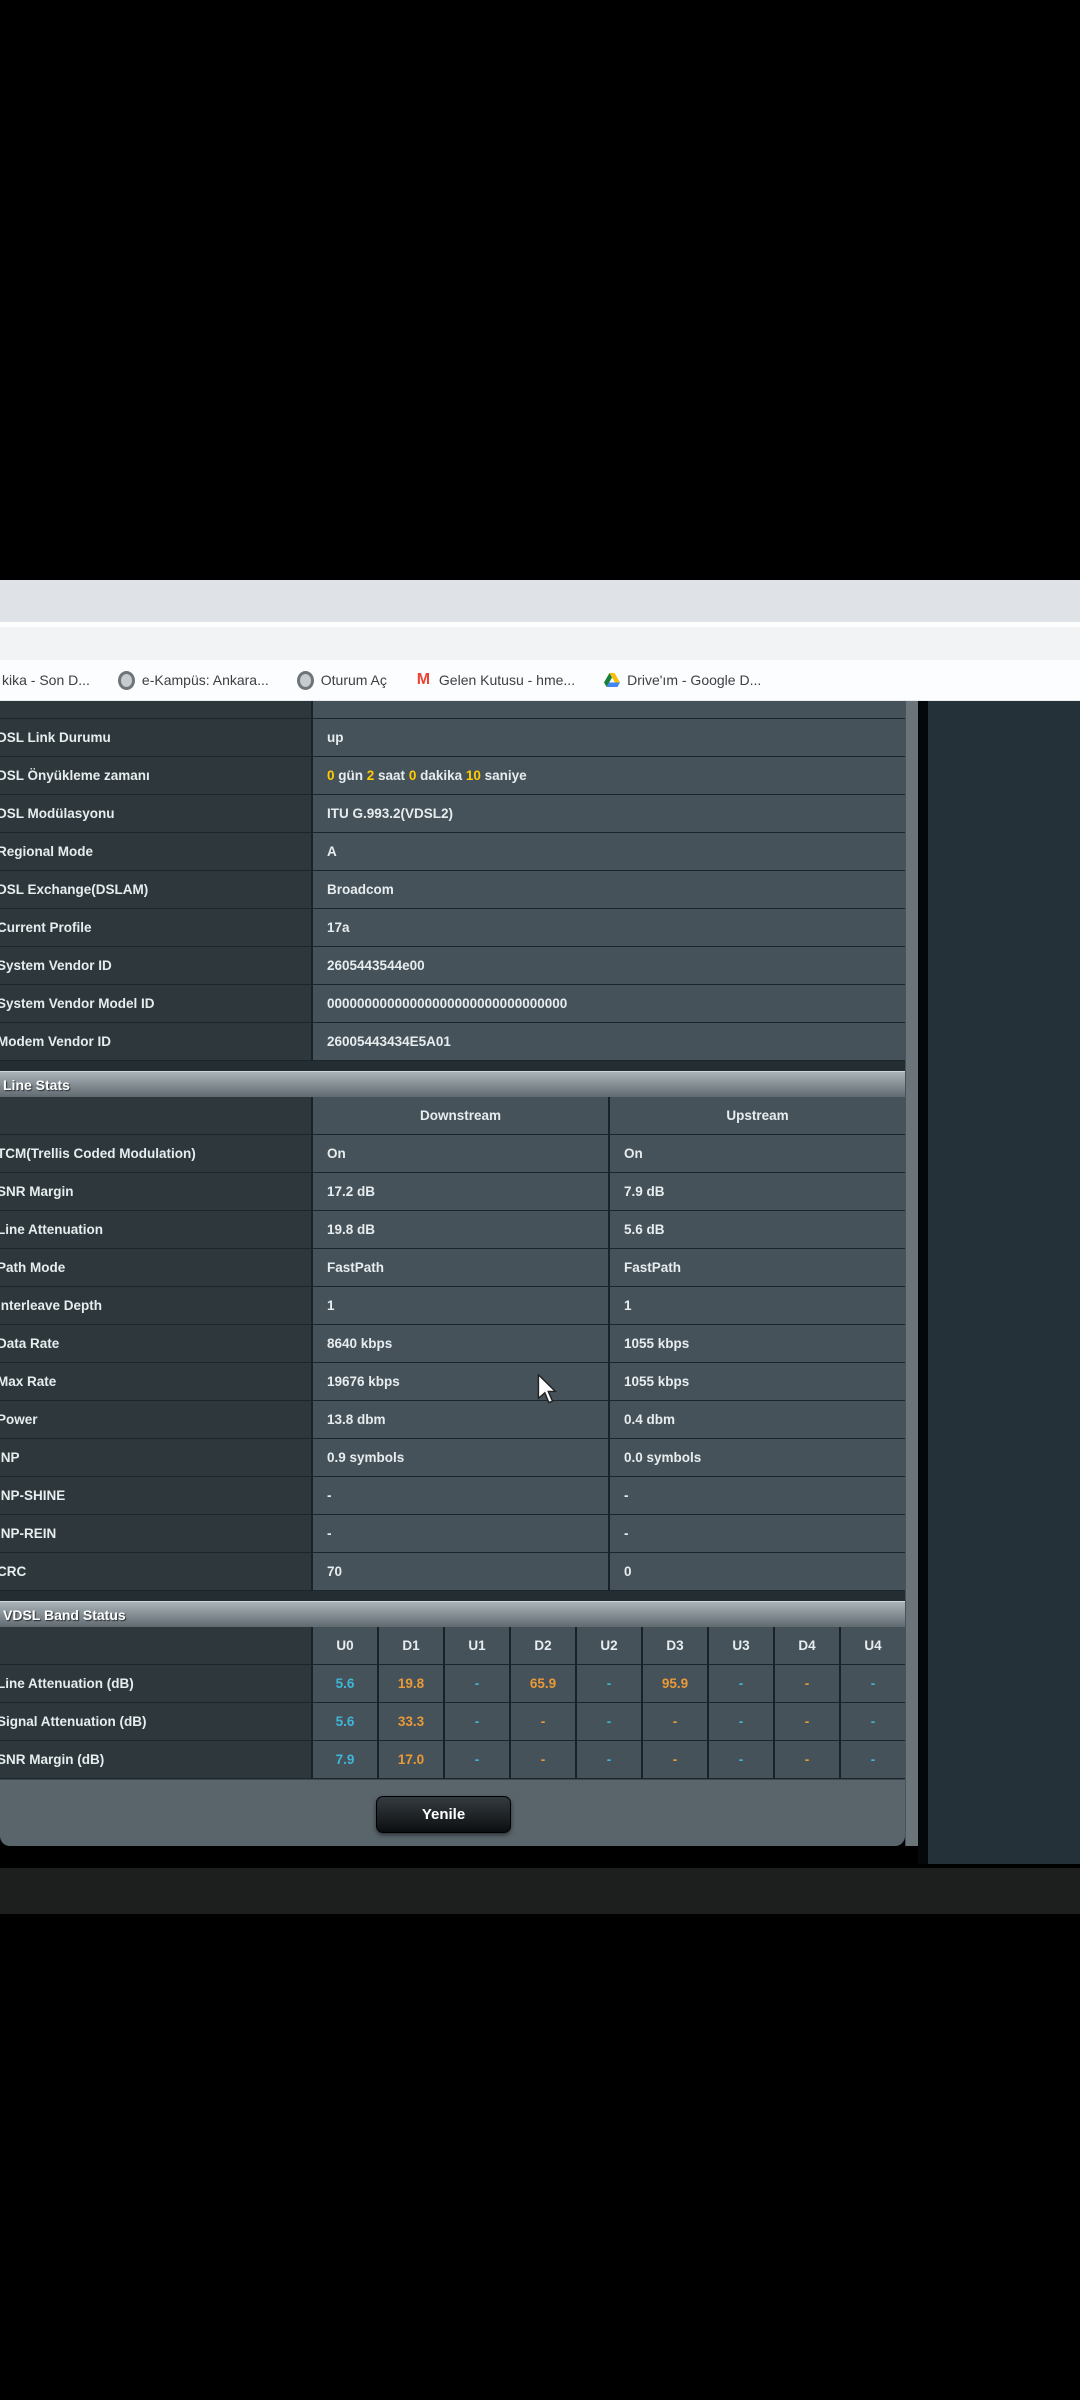  I want to click on browser-toolbar, so click(540, 643).